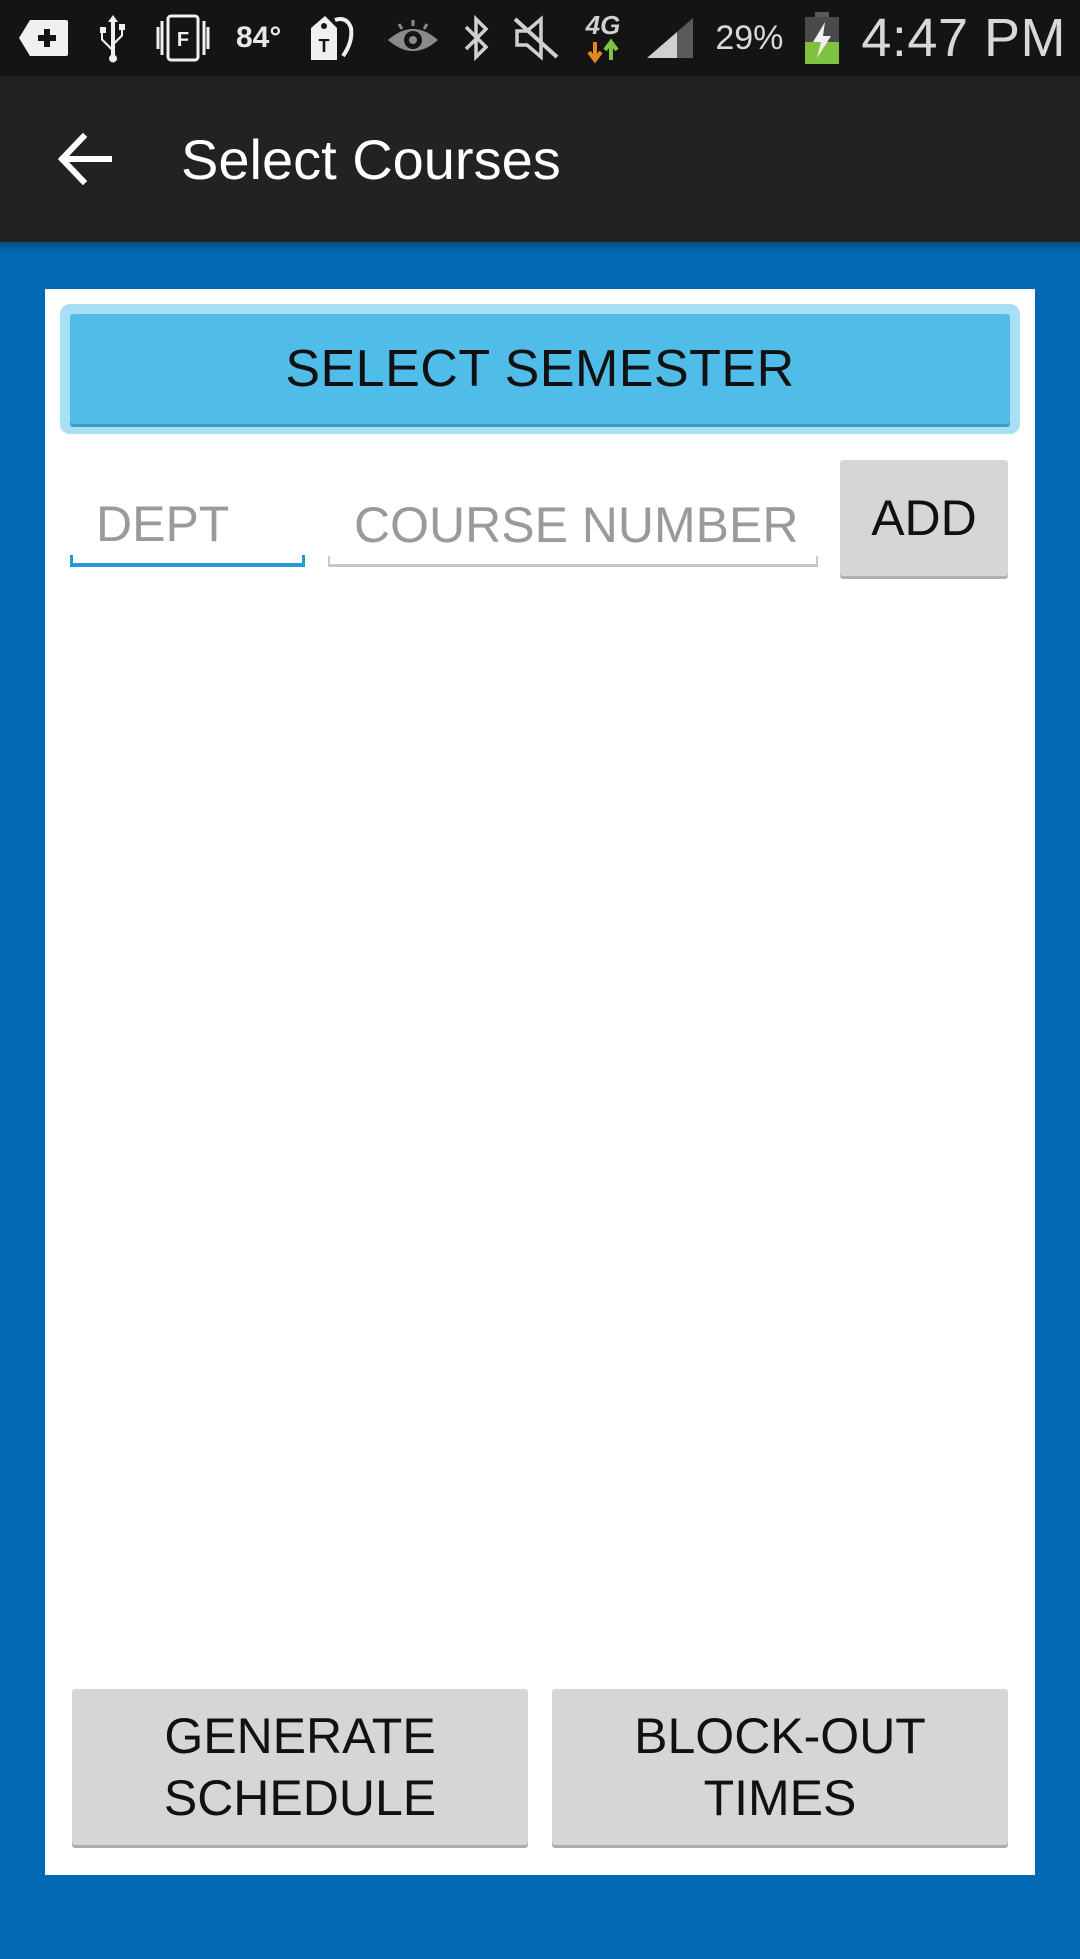 Image resolution: width=1080 pixels, height=1959 pixels. I want to click on select-semester-focus-ring: SELECT SEMESTER, so click(540, 369).